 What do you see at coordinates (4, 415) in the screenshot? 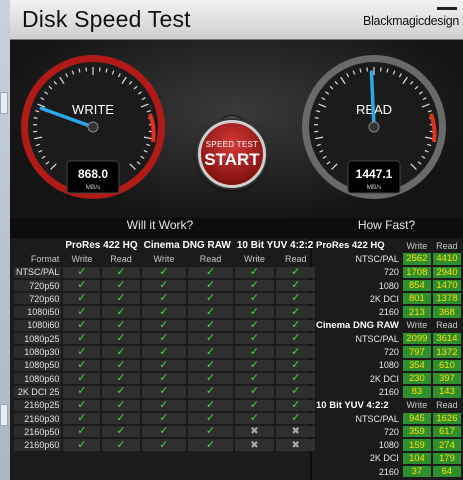
I see `desktop-item` at bounding box center [4, 415].